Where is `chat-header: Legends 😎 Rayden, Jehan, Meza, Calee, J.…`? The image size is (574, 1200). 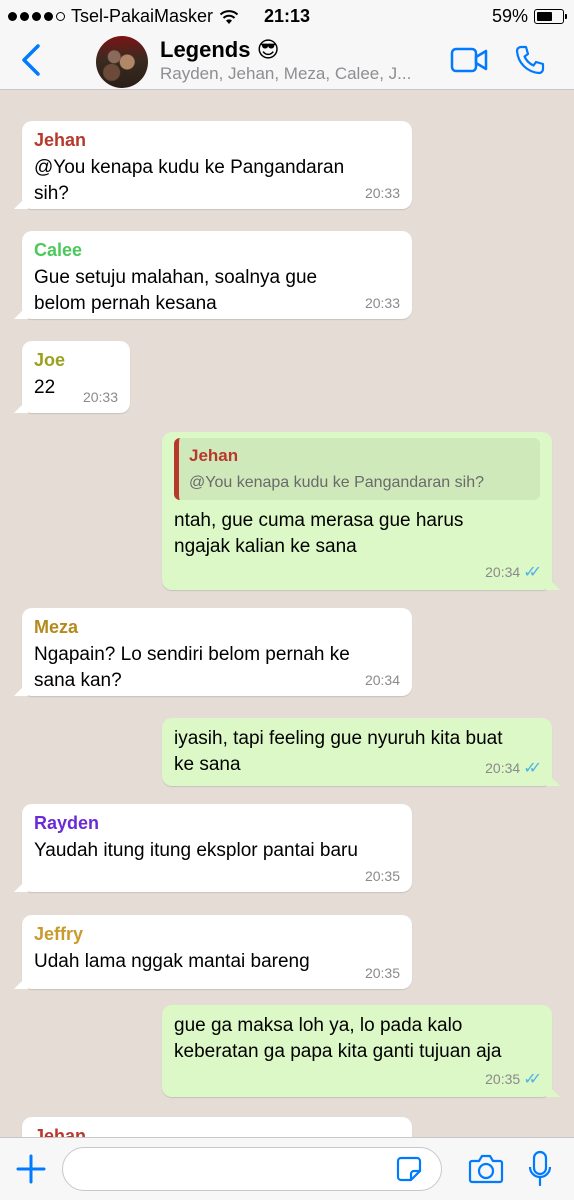 chat-header: Legends 😎 Rayden, Jehan, Meza, Calee, J.… is located at coordinates (287, 61).